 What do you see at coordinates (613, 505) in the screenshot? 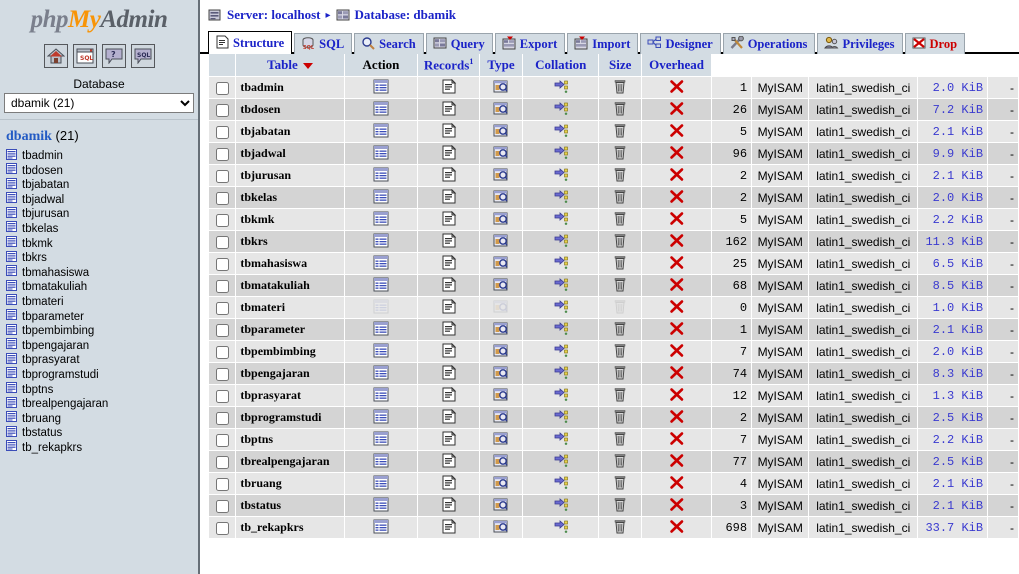
I see `table-row: tbstatus 3 MyISAM latin1_swedish_ci 2.1 KiB -` at bounding box center [613, 505].